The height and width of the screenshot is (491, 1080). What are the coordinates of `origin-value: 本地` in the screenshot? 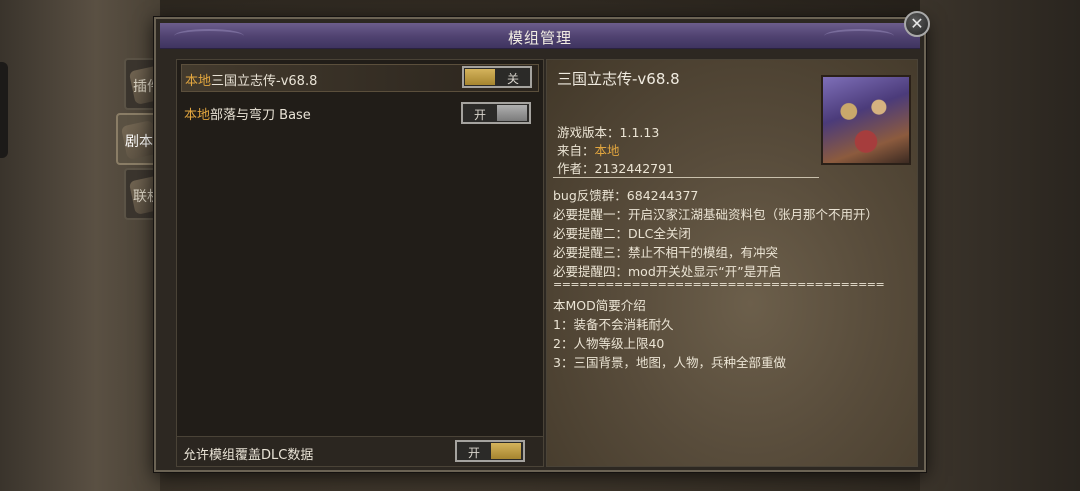 It's located at (607, 150).